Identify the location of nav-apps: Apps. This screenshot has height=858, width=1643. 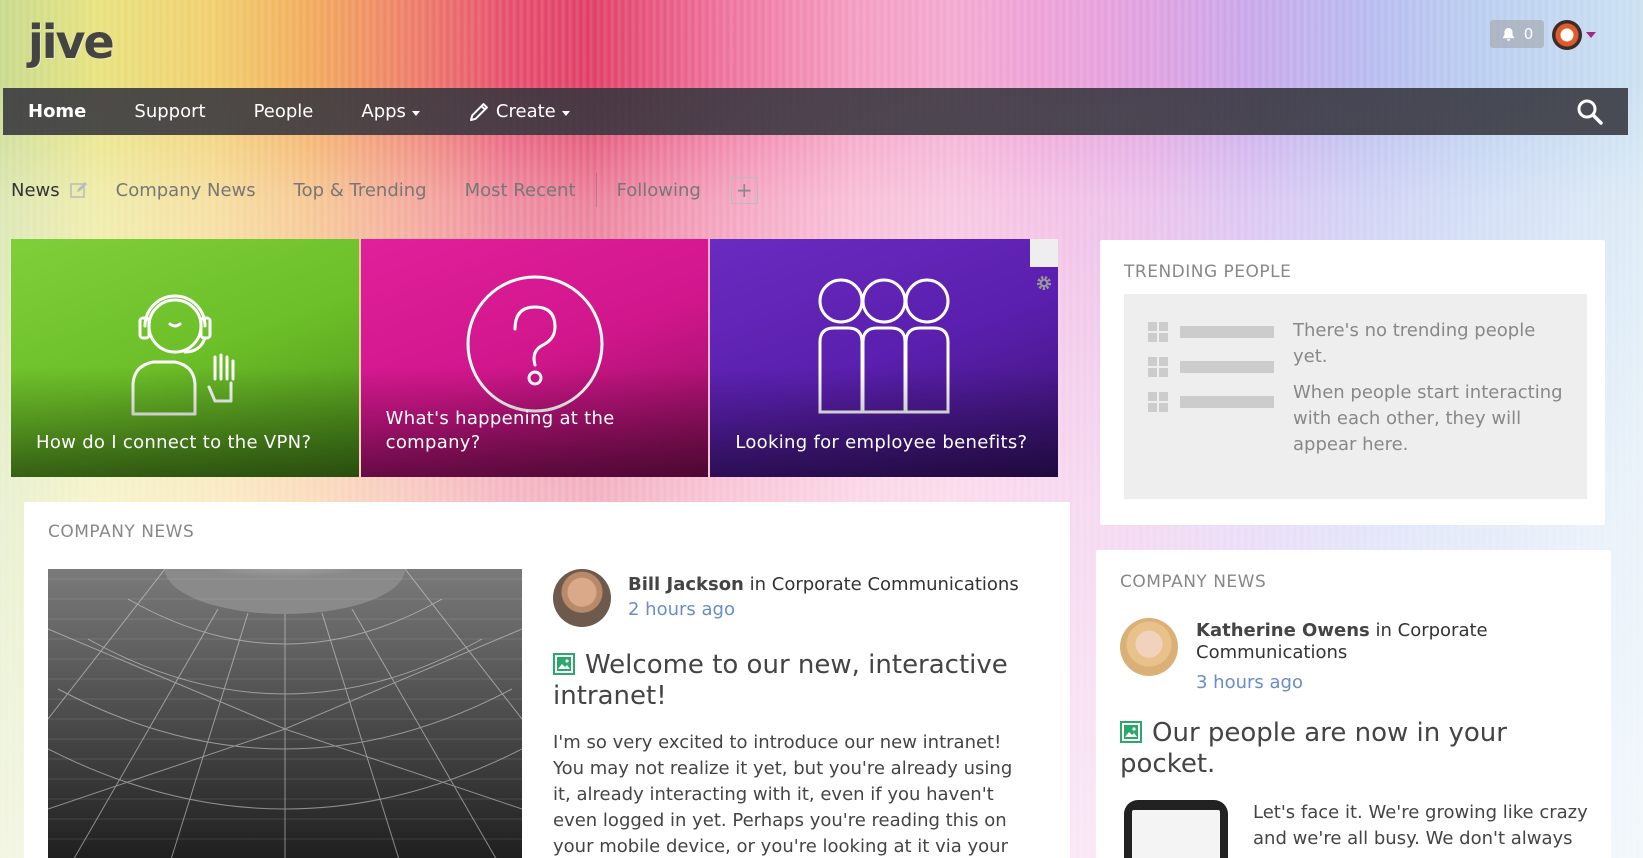
(390, 111).